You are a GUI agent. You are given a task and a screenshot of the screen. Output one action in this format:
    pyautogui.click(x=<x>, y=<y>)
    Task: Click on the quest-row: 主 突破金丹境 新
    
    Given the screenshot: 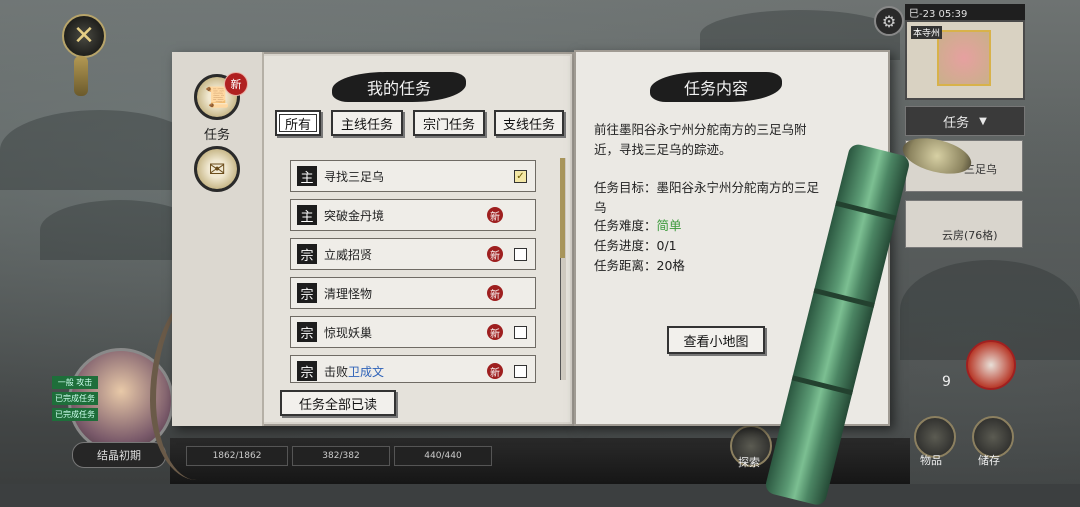 What is the action you would take?
    pyautogui.click(x=413, y=215)
    